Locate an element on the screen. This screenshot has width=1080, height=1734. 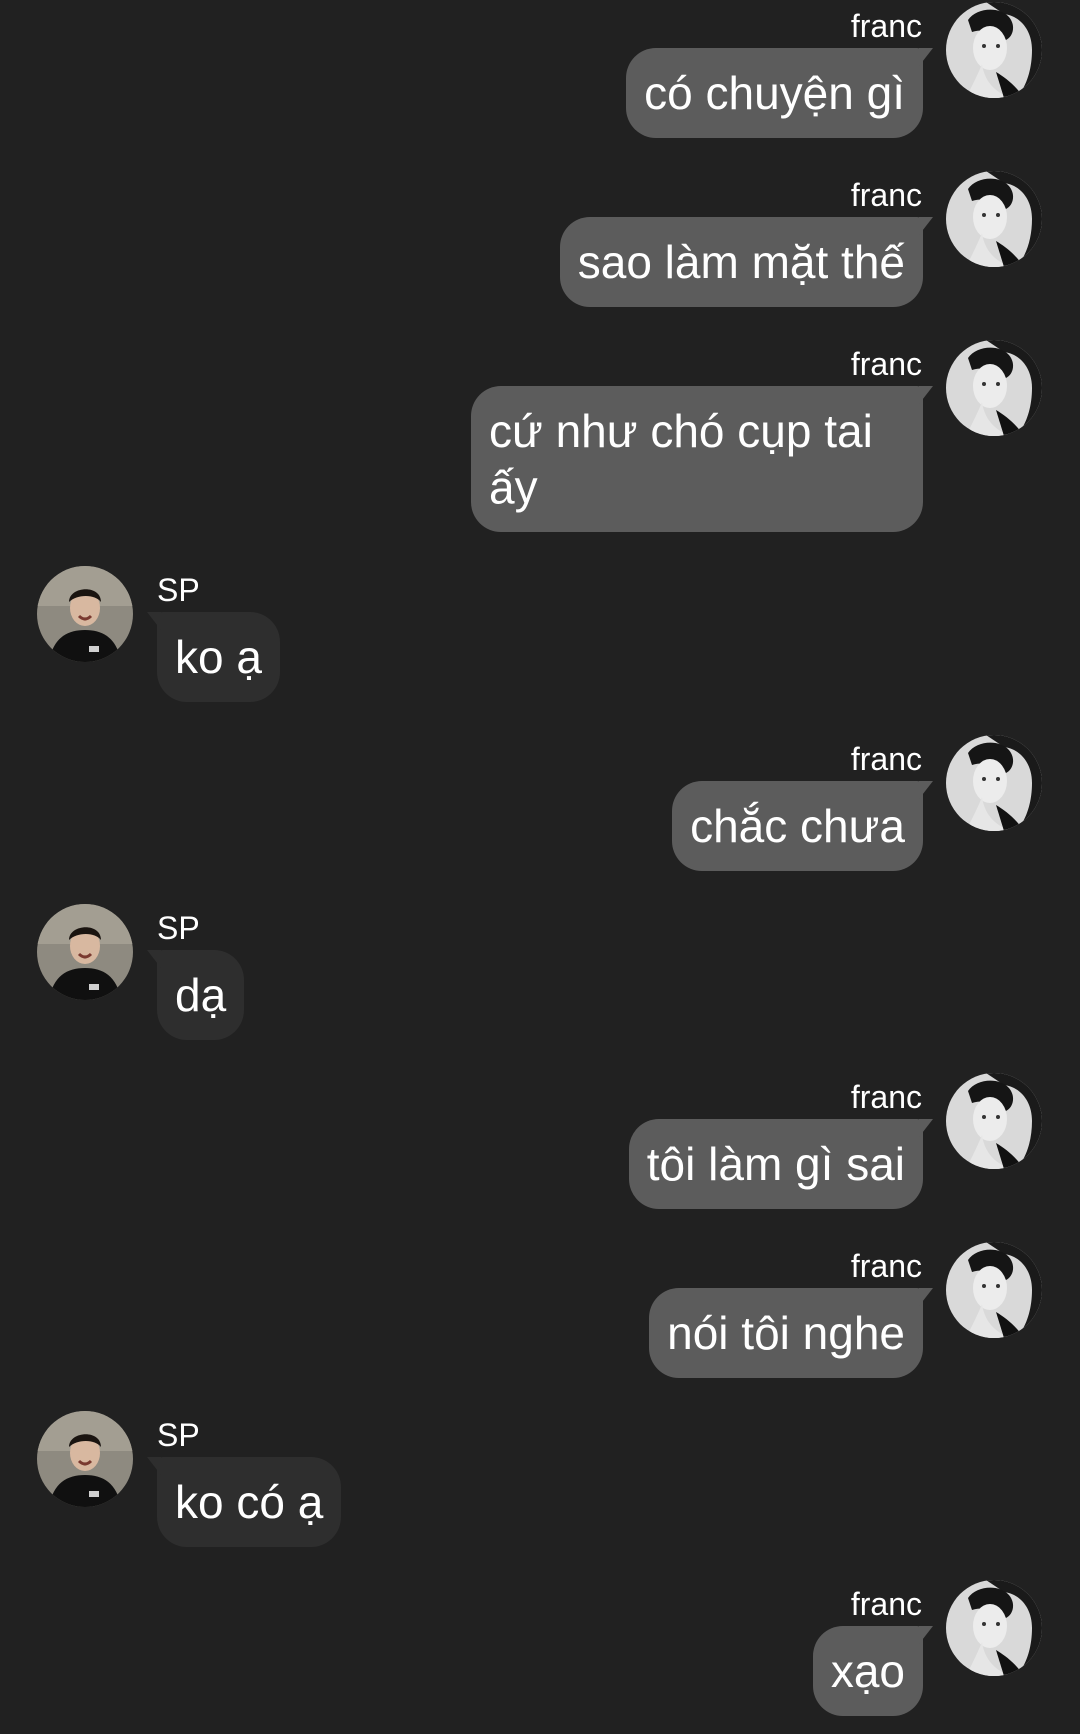
message-bubble: cứ như chó cụp tai ấy is located at coordinates (702, 459).